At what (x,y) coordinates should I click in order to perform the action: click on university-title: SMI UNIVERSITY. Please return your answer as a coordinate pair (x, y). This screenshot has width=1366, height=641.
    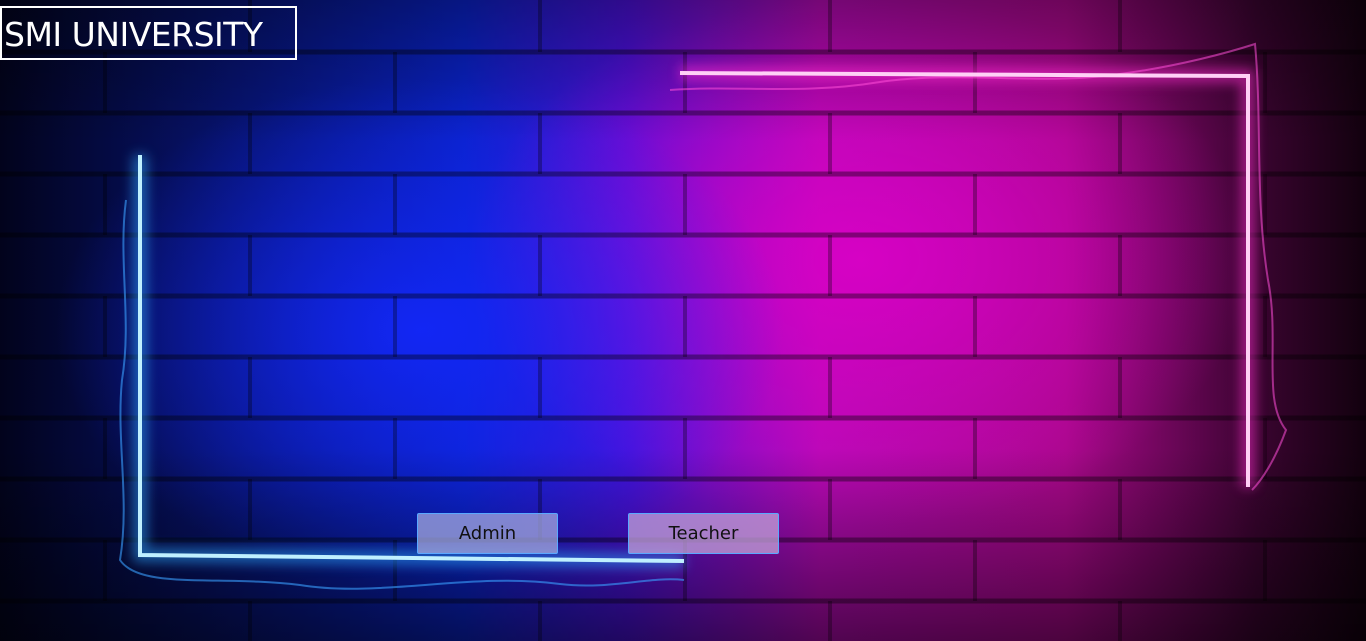
    Looking at the image, I should click on (148, 33).